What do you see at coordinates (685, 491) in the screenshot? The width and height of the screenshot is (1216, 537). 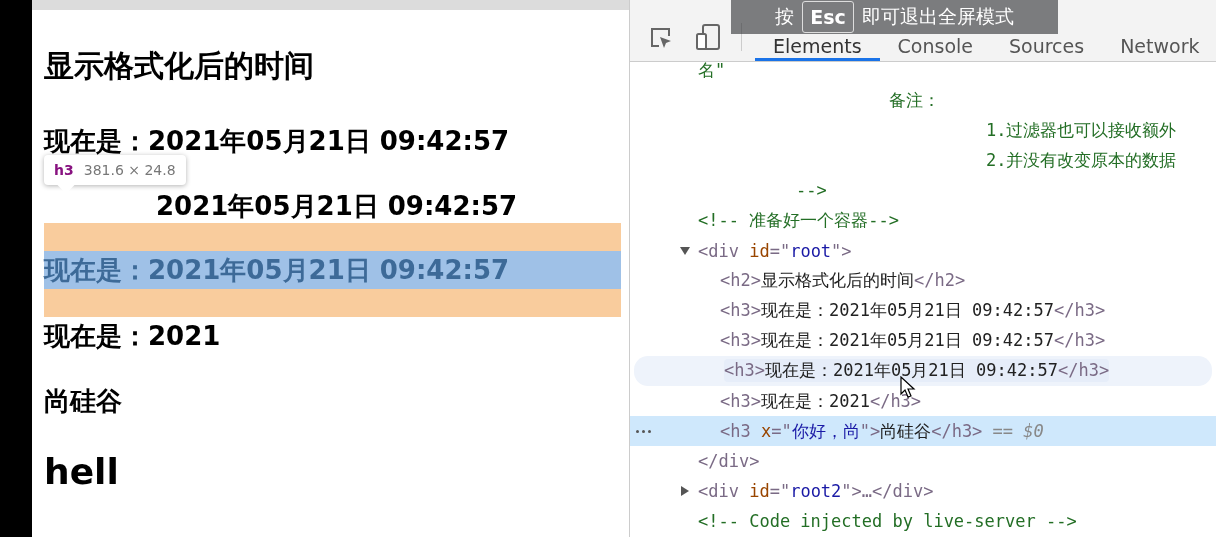 I see `expand-triangle-icon` at bounding box center [685, 491].